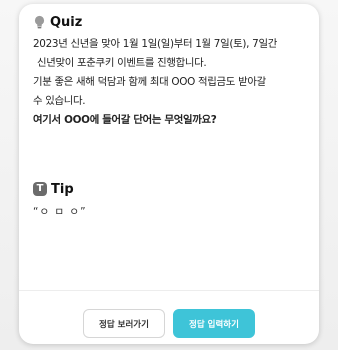 This screenshot has width=338, height=350. I want to click on quiz-line-5: 여기서 OOO에 들어갈 단어는 무엇일까요?, so click(125, 120).